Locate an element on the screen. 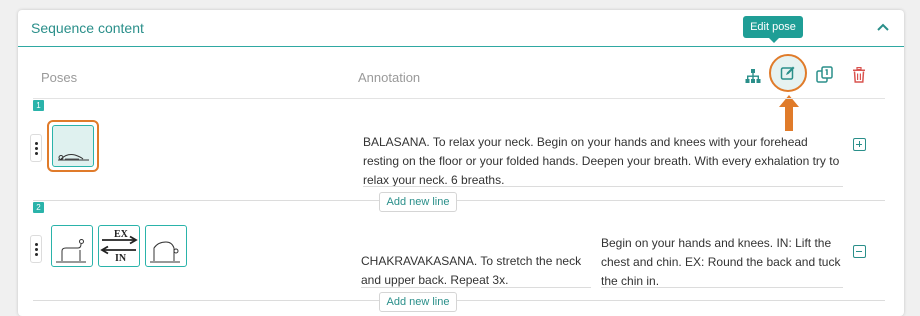  balasana-pose-icon is located at coordinates (73, 146).